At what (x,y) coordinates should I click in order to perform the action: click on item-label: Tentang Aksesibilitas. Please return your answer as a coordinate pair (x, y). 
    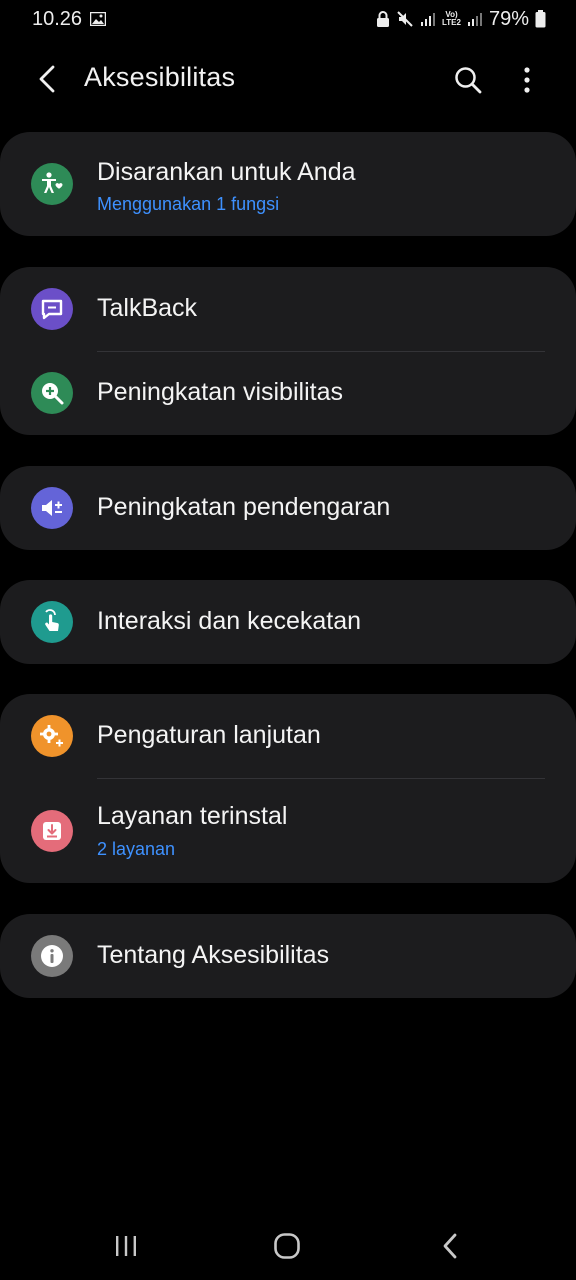
    Looking at the image, I should click on (213, 955).